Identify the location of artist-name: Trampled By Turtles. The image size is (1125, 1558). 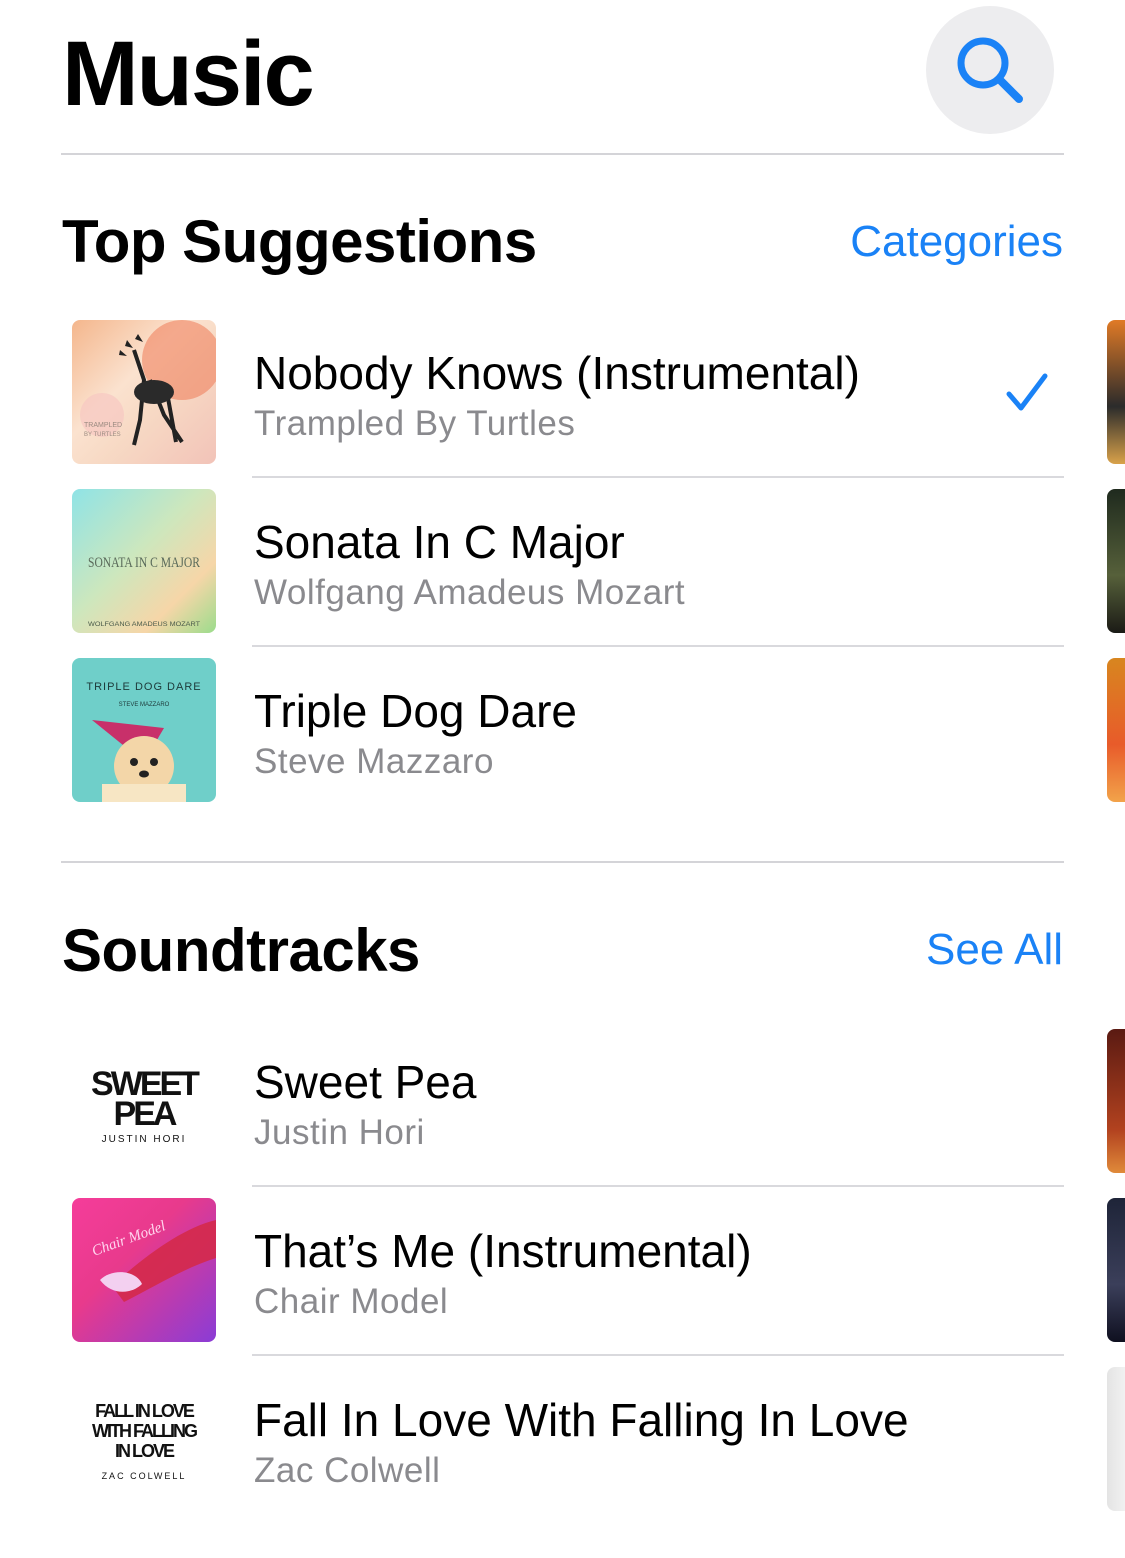
(415, 423).